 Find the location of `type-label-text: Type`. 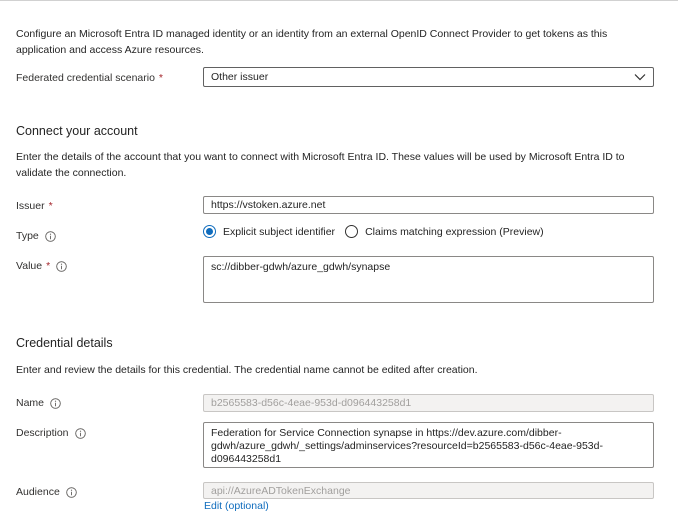

type-label-text: Type is located at coordinates (27, 236).